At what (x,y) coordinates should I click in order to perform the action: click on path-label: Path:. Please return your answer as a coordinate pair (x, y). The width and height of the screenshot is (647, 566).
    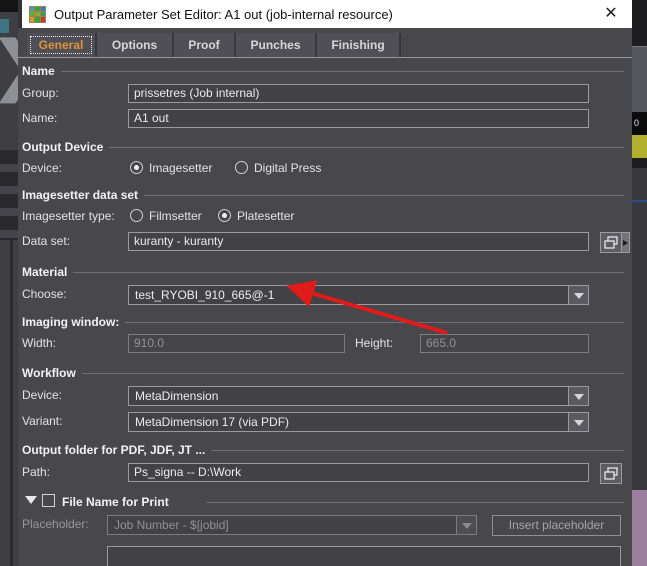
    Looking at the image, I should click on (36, 472).